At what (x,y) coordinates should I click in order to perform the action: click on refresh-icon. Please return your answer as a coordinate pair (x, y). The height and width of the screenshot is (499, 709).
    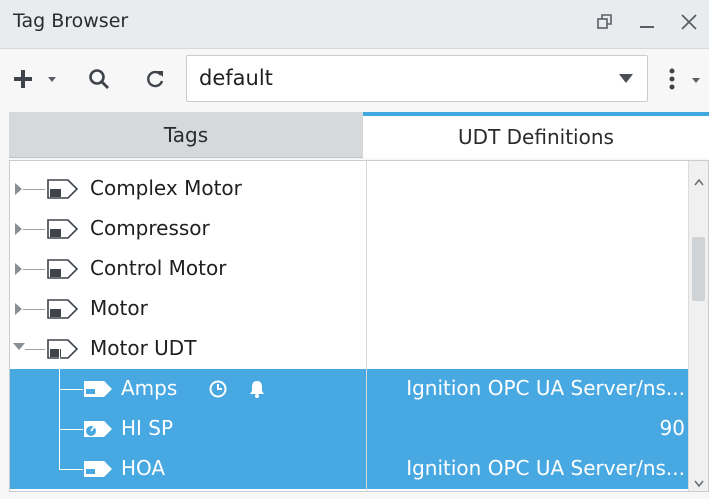
    Looking at the image, I should click on (155, 79).